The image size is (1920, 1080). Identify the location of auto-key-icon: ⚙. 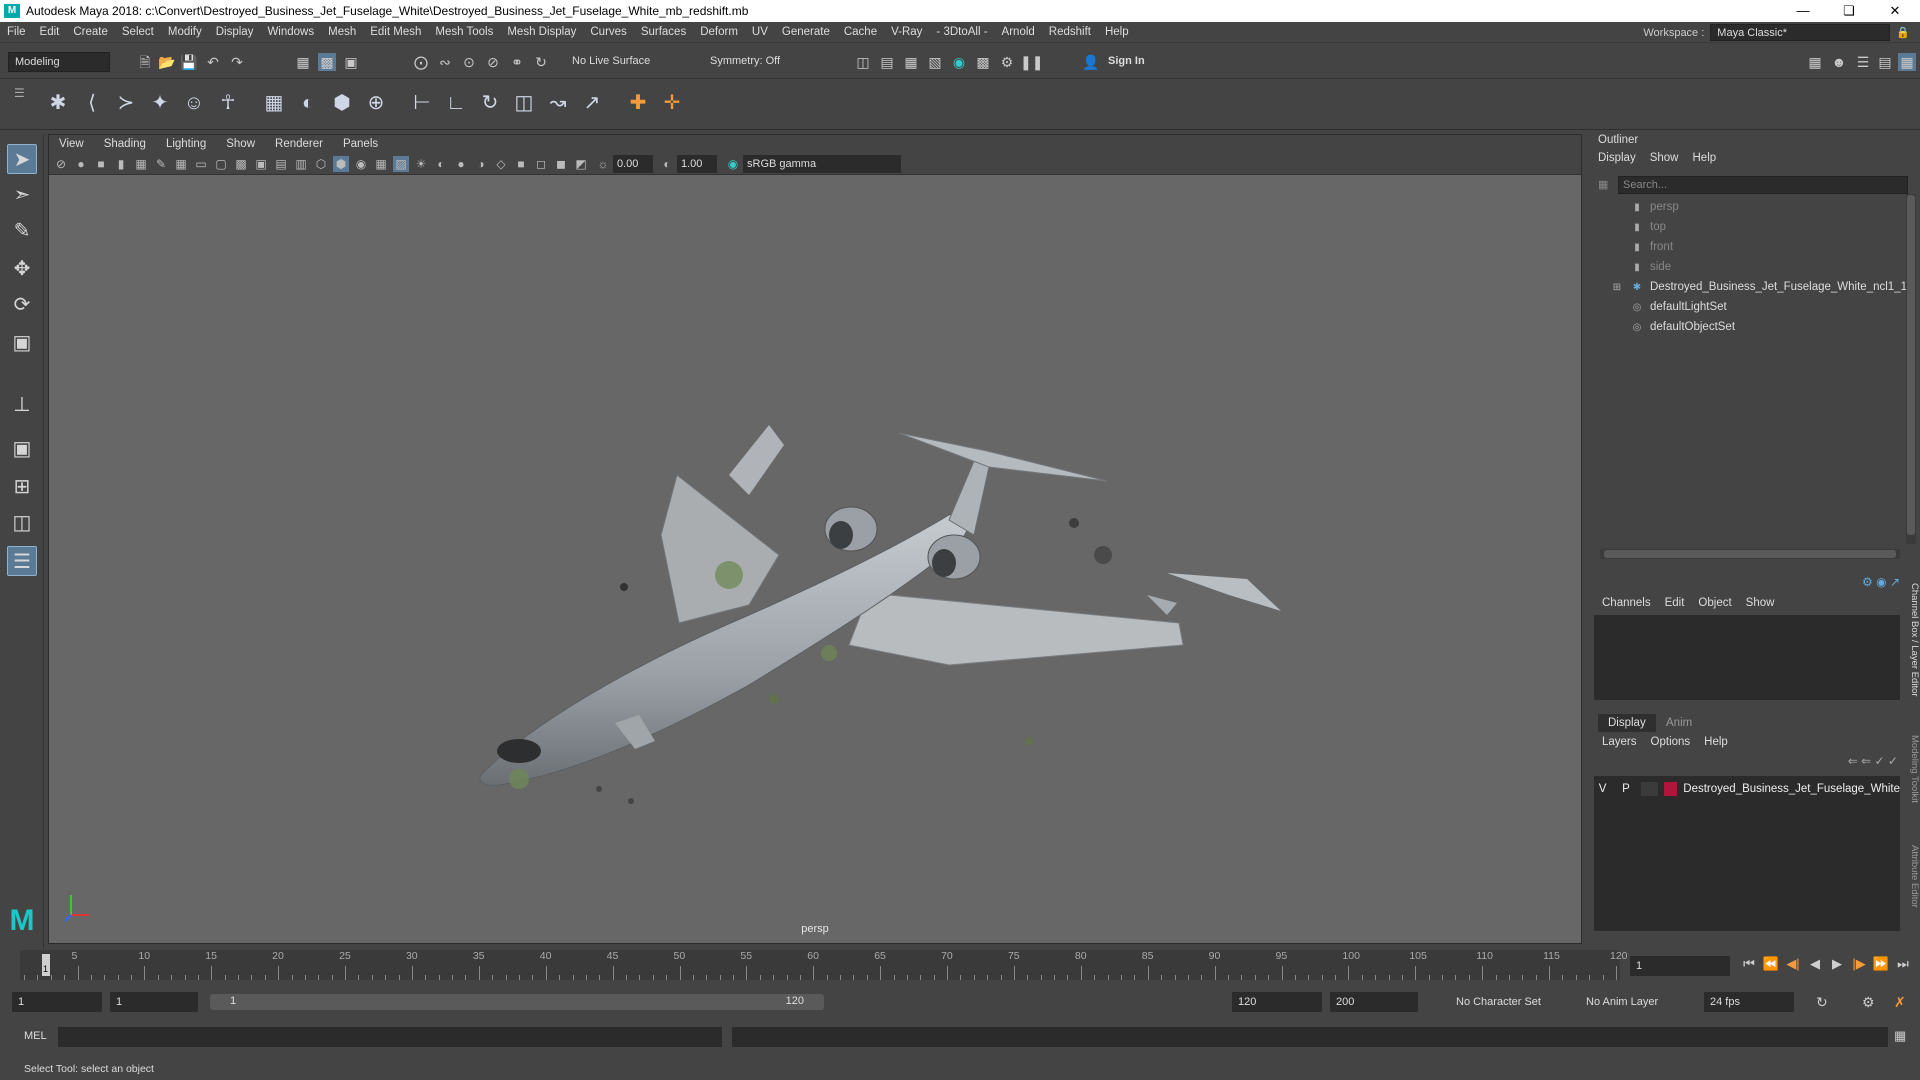
(1868, 1002).